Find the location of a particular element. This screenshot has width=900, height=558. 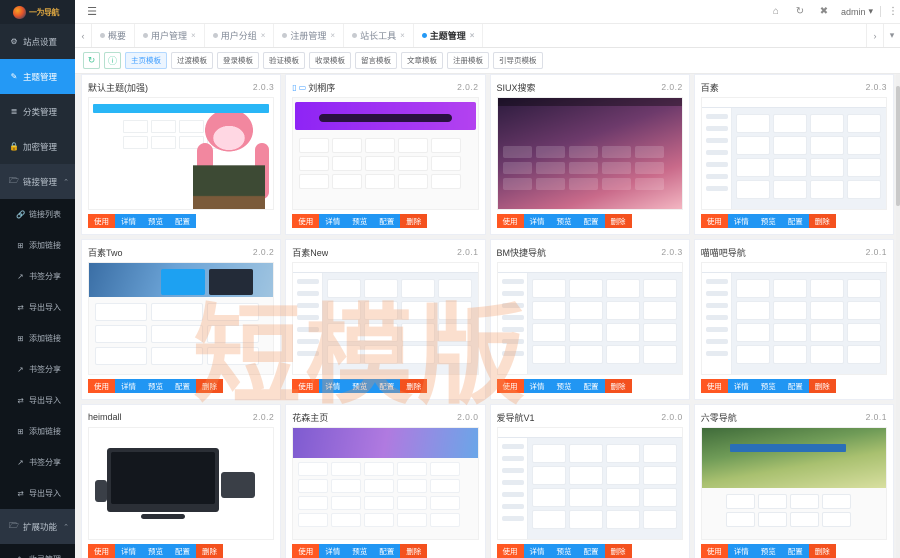

filter-button-5: 留言模板 is located at coordinates (376, 60).